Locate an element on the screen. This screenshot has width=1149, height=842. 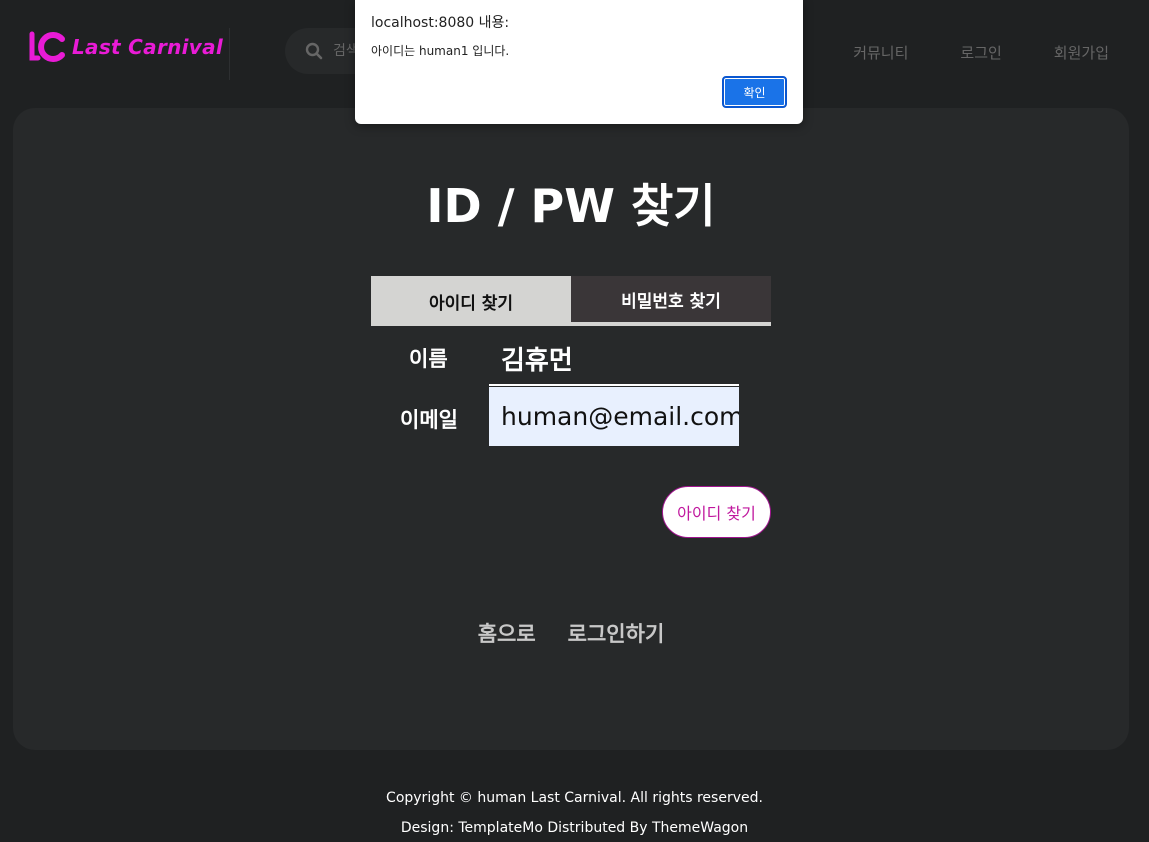
logo-text: Last Carnival is located at coordinates (148, 47).